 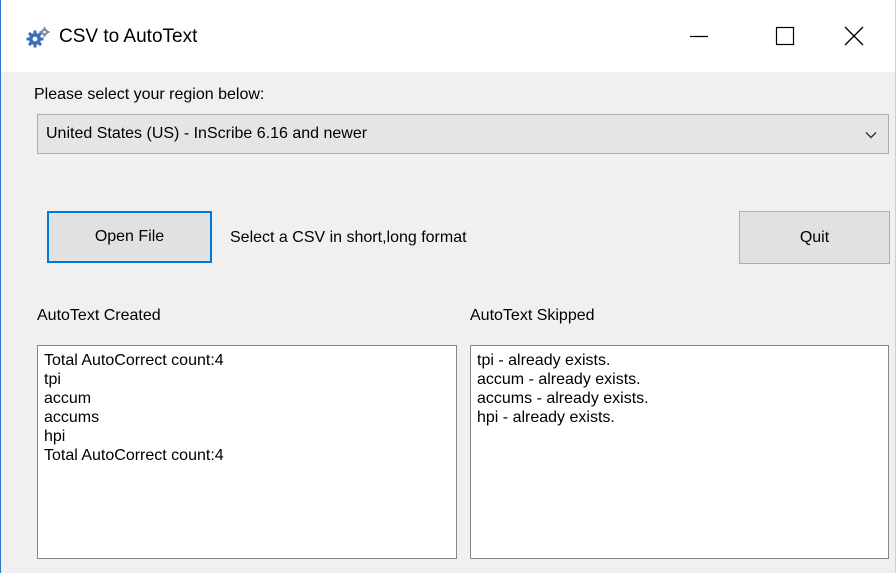 What do you see at coordinates (38, 37) in the screenshot?
I see `gears-icon` at bounding box center [38, 37].